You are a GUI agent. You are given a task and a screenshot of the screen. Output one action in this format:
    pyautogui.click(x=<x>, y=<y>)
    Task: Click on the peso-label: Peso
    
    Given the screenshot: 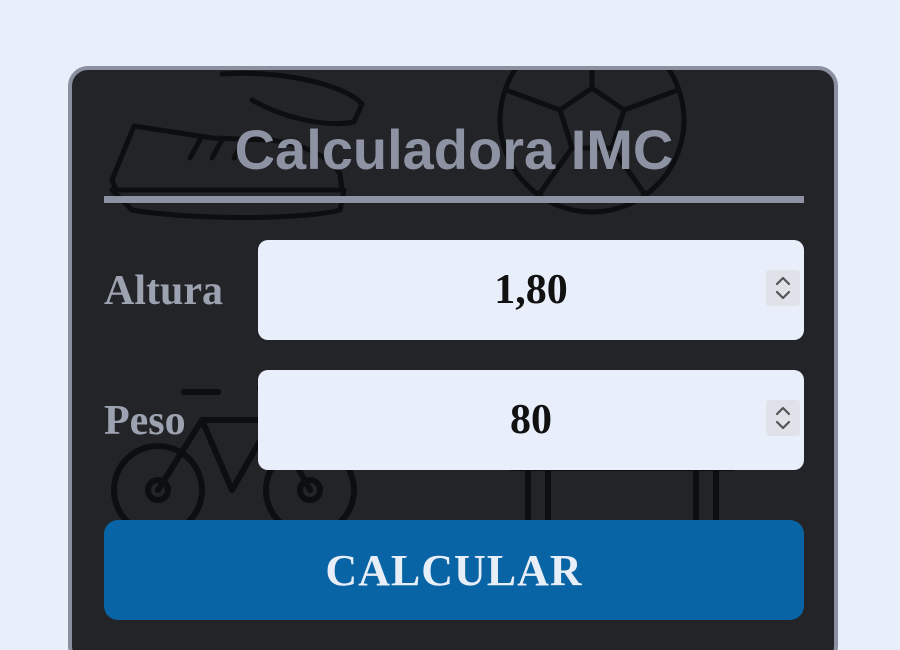 What is the action you would take?
    pyautogui.click(x=145, y=421)
    